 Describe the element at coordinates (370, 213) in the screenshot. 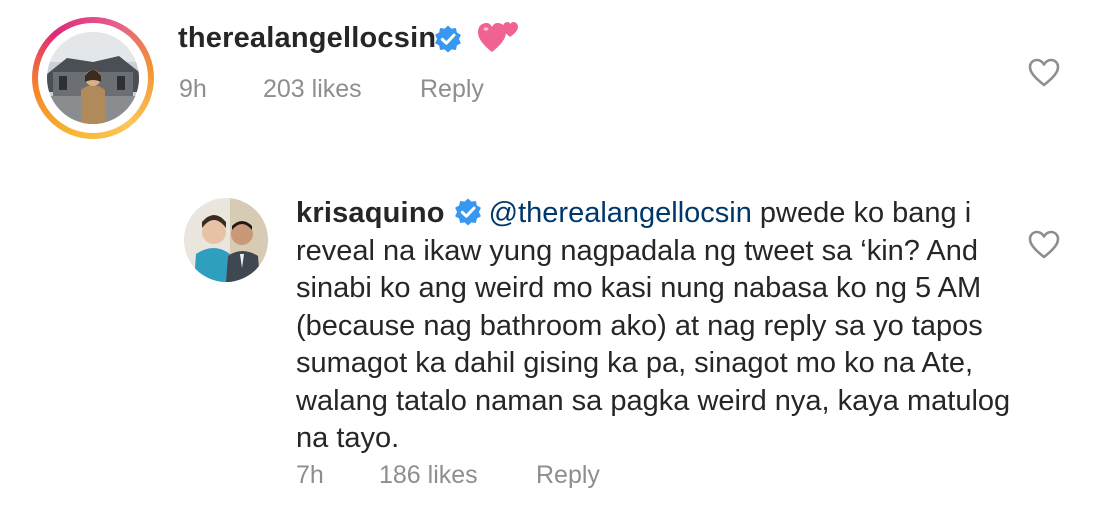

I see `username: krisaquino` at that location.